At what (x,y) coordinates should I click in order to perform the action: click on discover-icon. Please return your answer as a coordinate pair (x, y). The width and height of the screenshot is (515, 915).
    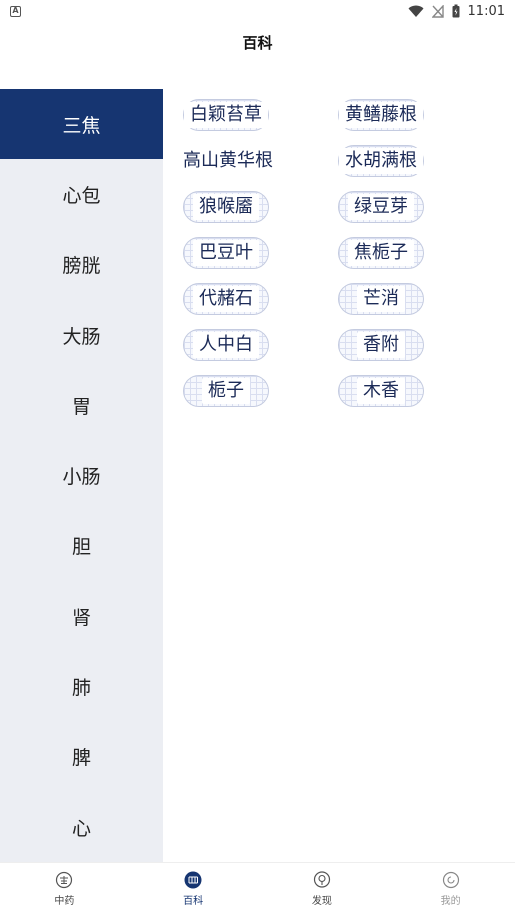
    Looking at the image, I should click on (321, 879).